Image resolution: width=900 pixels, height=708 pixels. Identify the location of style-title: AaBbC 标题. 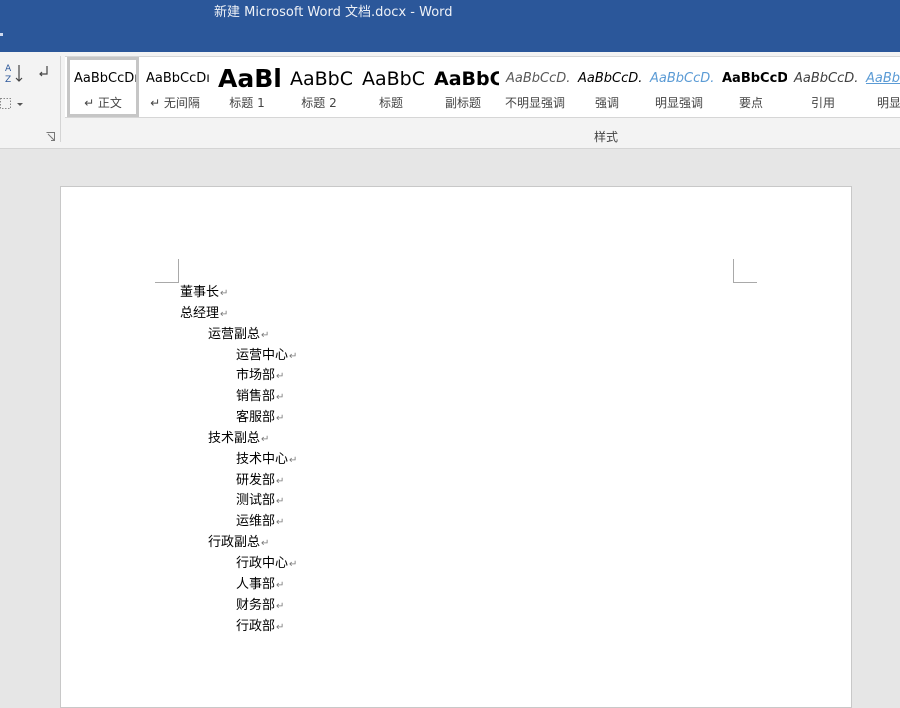
(391, 87).